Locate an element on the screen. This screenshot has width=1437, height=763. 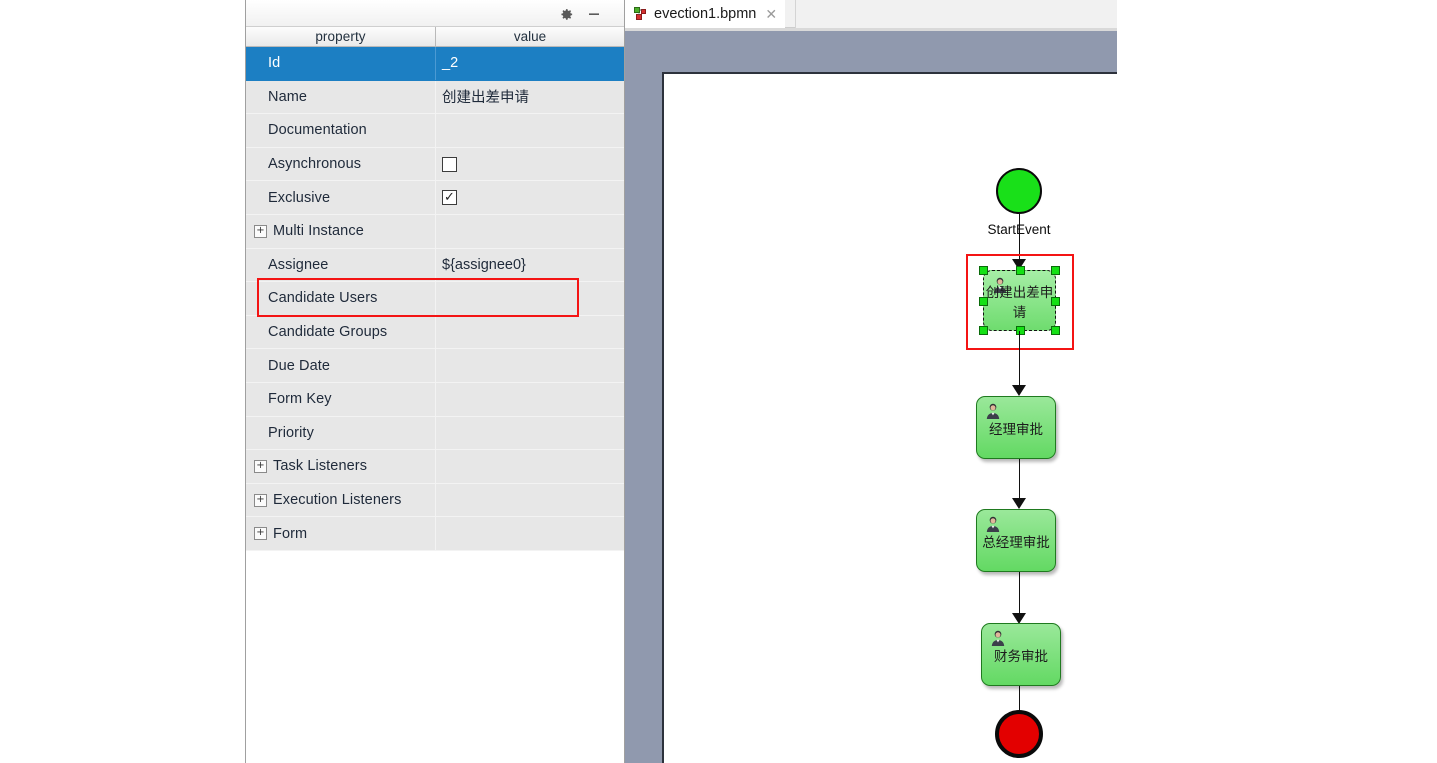
flow-task1-to-task2 is located at coordinates (1019, 359).